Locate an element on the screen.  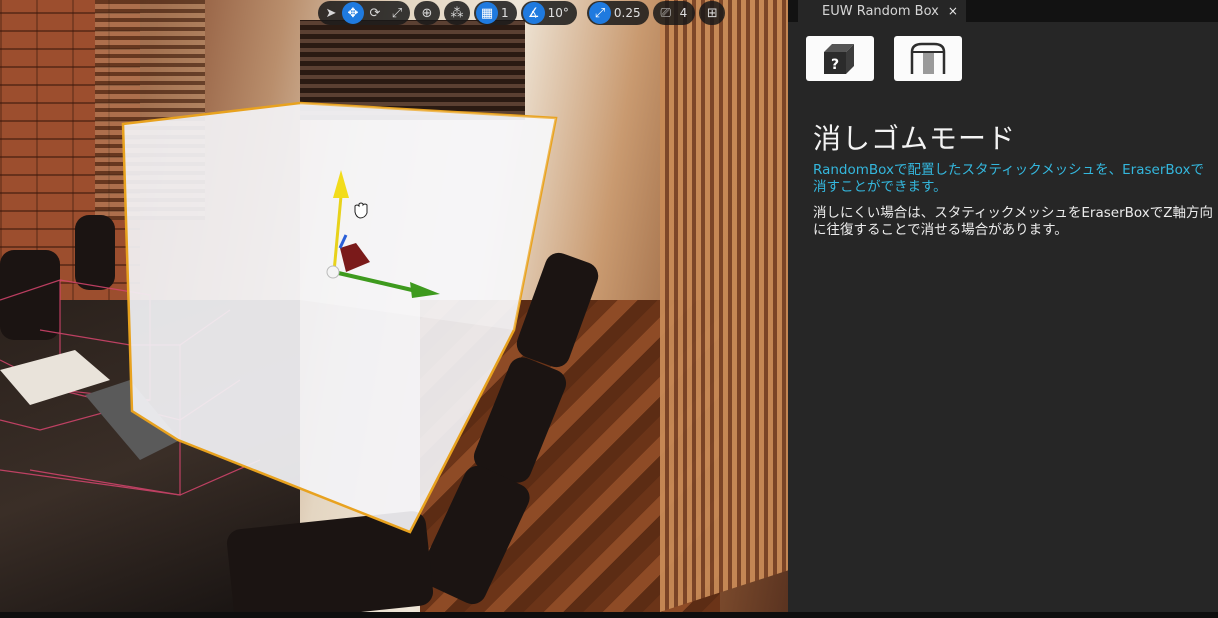
cursor-select-icon: ➤ is located at coordinates (331, 13).